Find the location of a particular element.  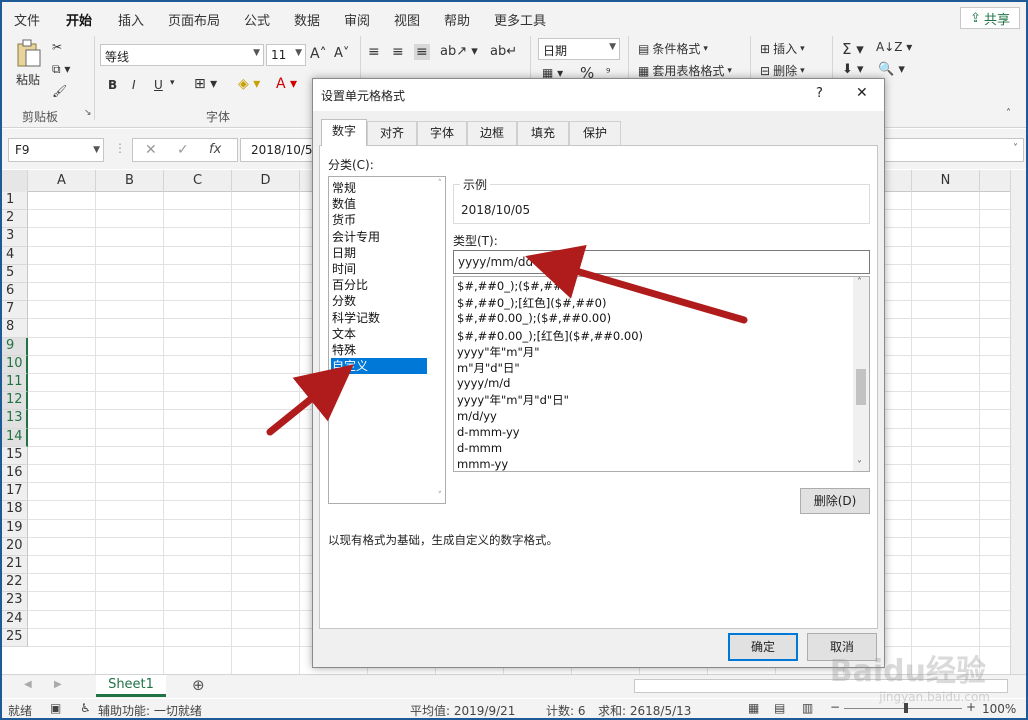

accessibility-icon: ♿ is located at coordinates (85, 708).